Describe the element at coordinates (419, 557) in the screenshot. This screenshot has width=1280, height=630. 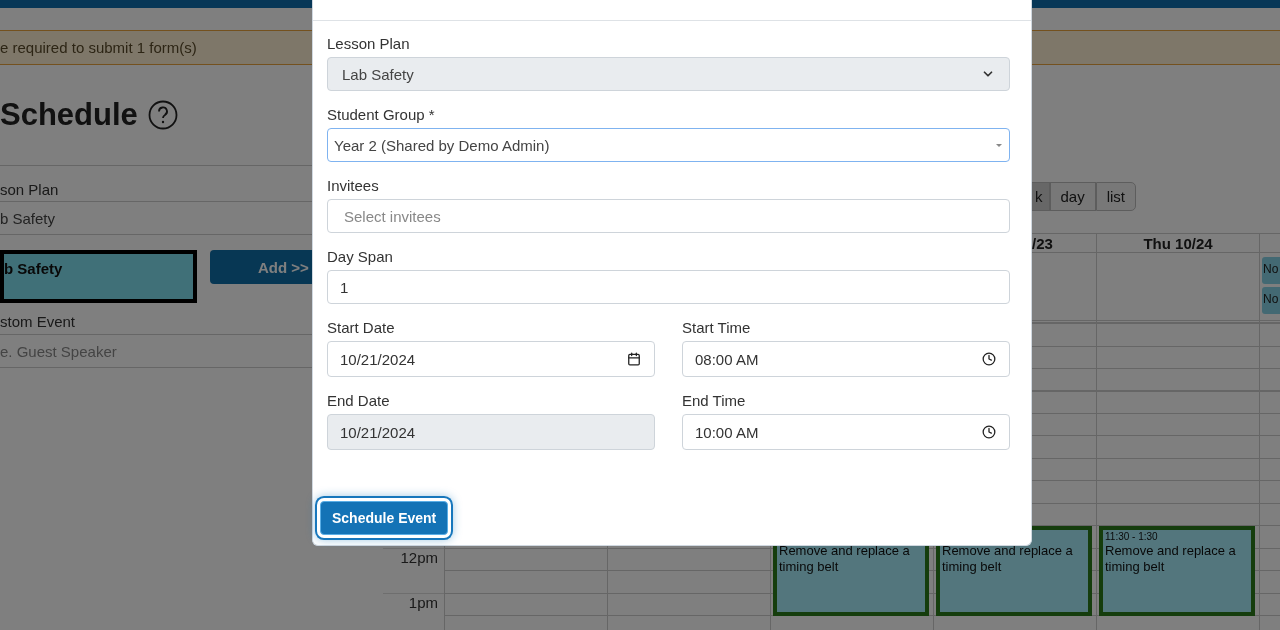
I see `time-label: 12pm` at that location.